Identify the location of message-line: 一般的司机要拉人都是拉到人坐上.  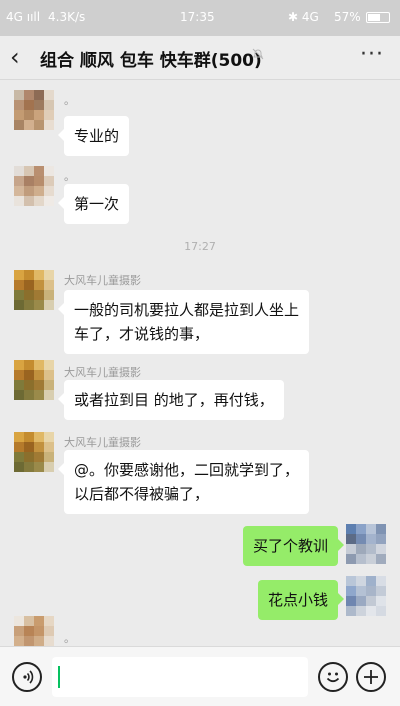
(187, 310).